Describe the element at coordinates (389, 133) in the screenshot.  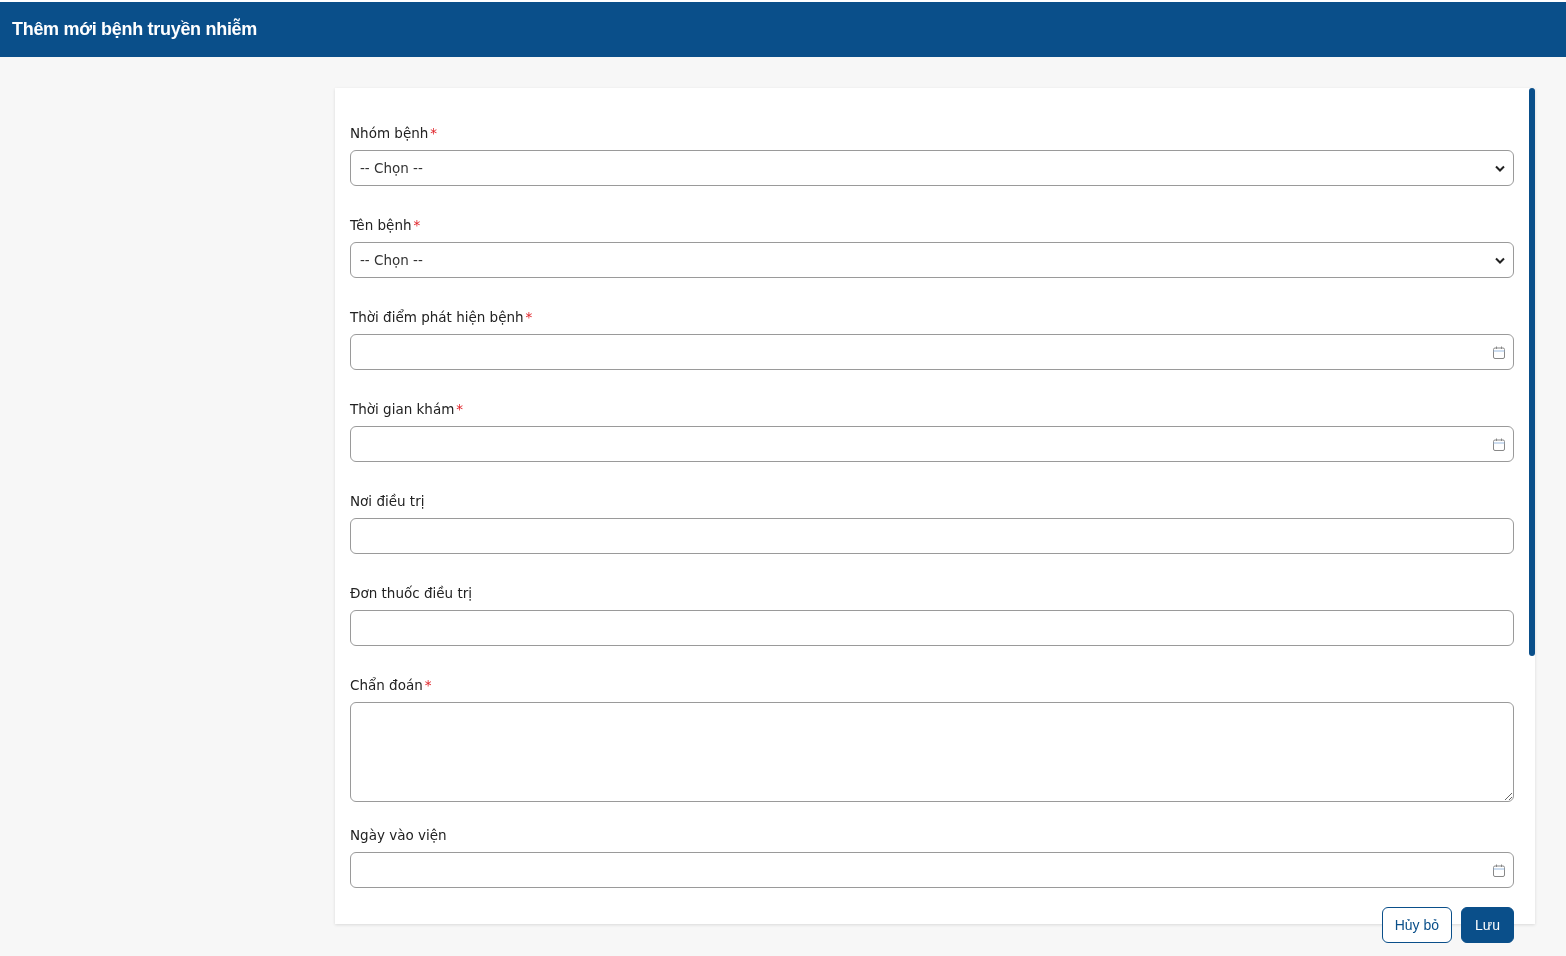
I see `field-label: Nhóm bệnh` at that location.